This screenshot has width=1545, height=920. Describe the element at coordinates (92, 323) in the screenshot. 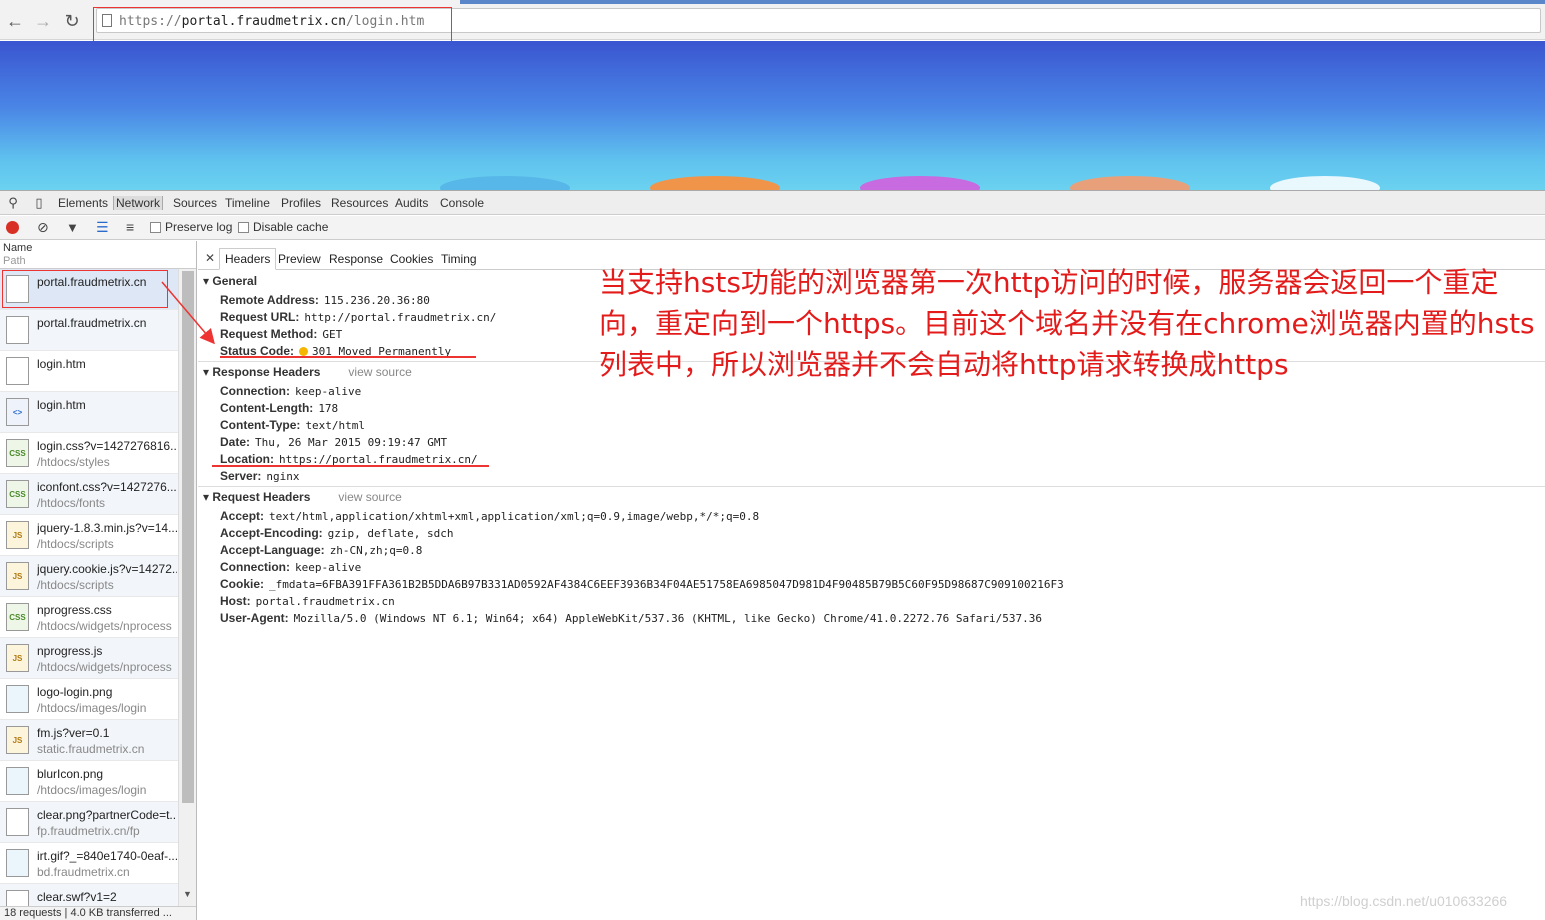

I see `request-name: portal.fraudmetrix.cn` at that location.